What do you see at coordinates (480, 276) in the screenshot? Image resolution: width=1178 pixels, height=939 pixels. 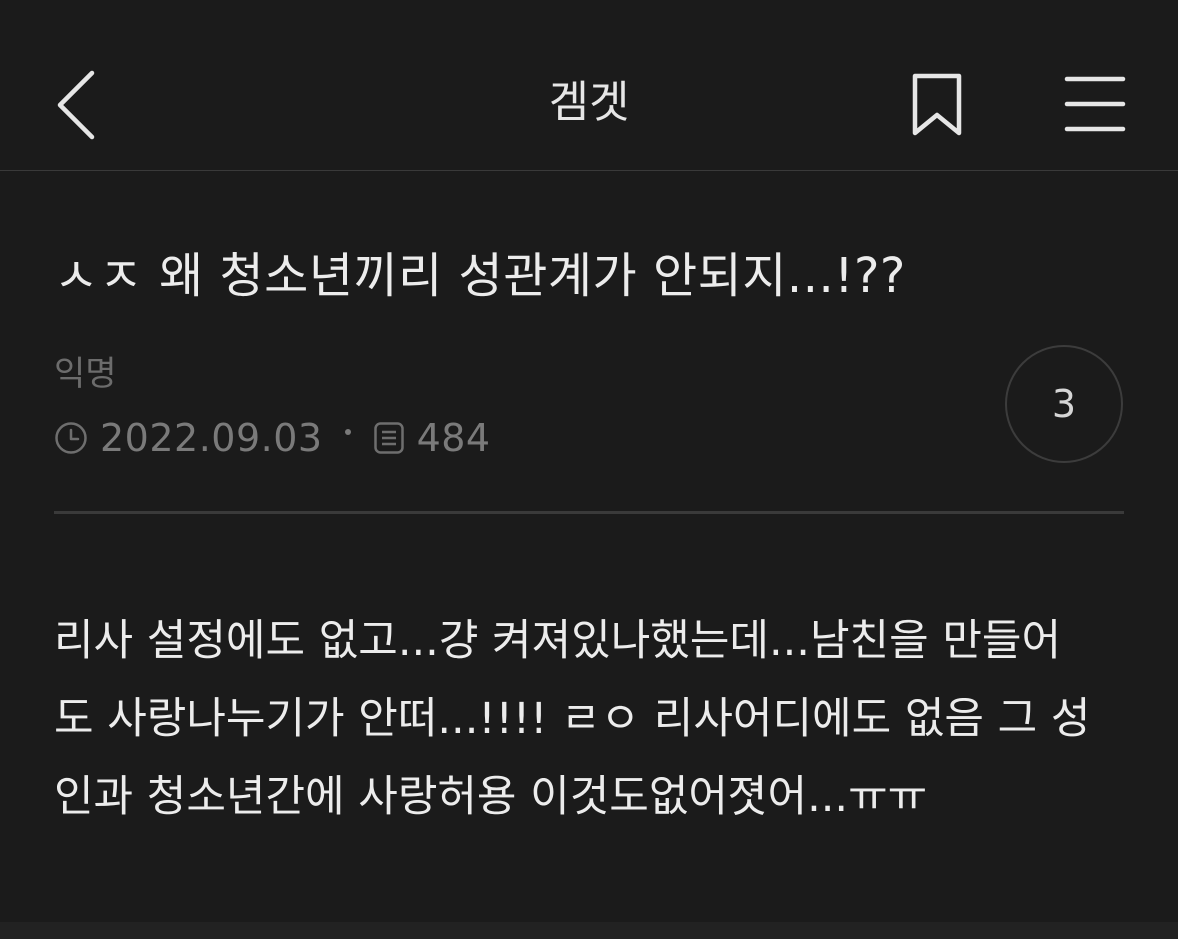 I see `post-title: ㅅㅈ 왜 청소년끼리 성관계가 안되지...!??` at bounding box center [480, 276].